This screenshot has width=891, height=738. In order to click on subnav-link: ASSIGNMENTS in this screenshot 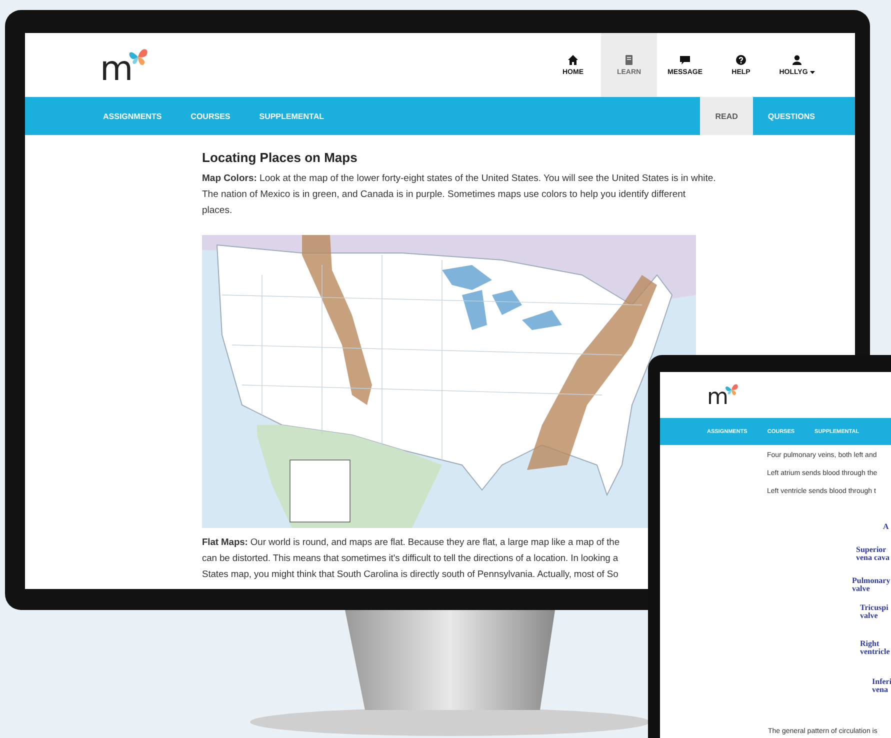, I will do `click(132, 116)`.